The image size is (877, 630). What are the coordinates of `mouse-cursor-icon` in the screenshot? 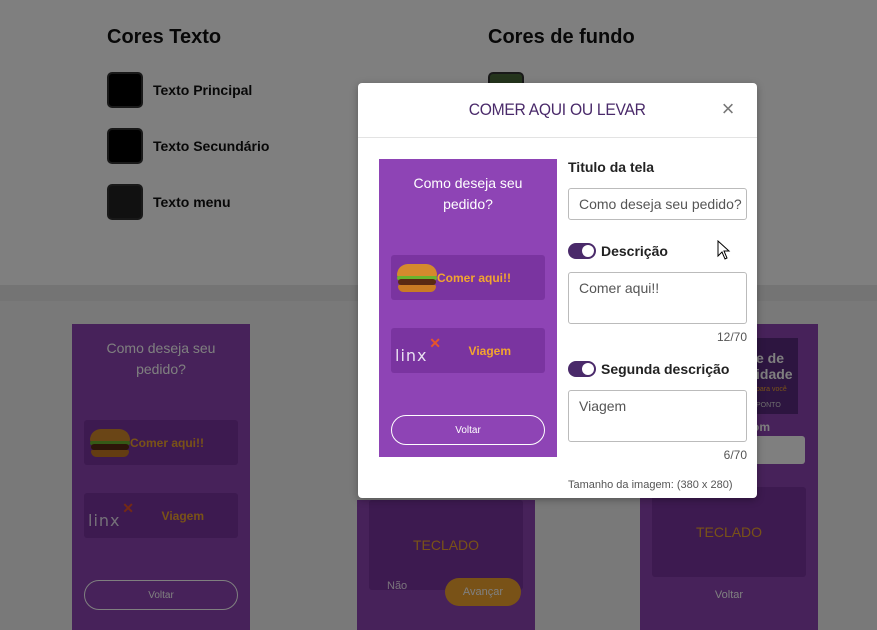 It's located at (724, 250).